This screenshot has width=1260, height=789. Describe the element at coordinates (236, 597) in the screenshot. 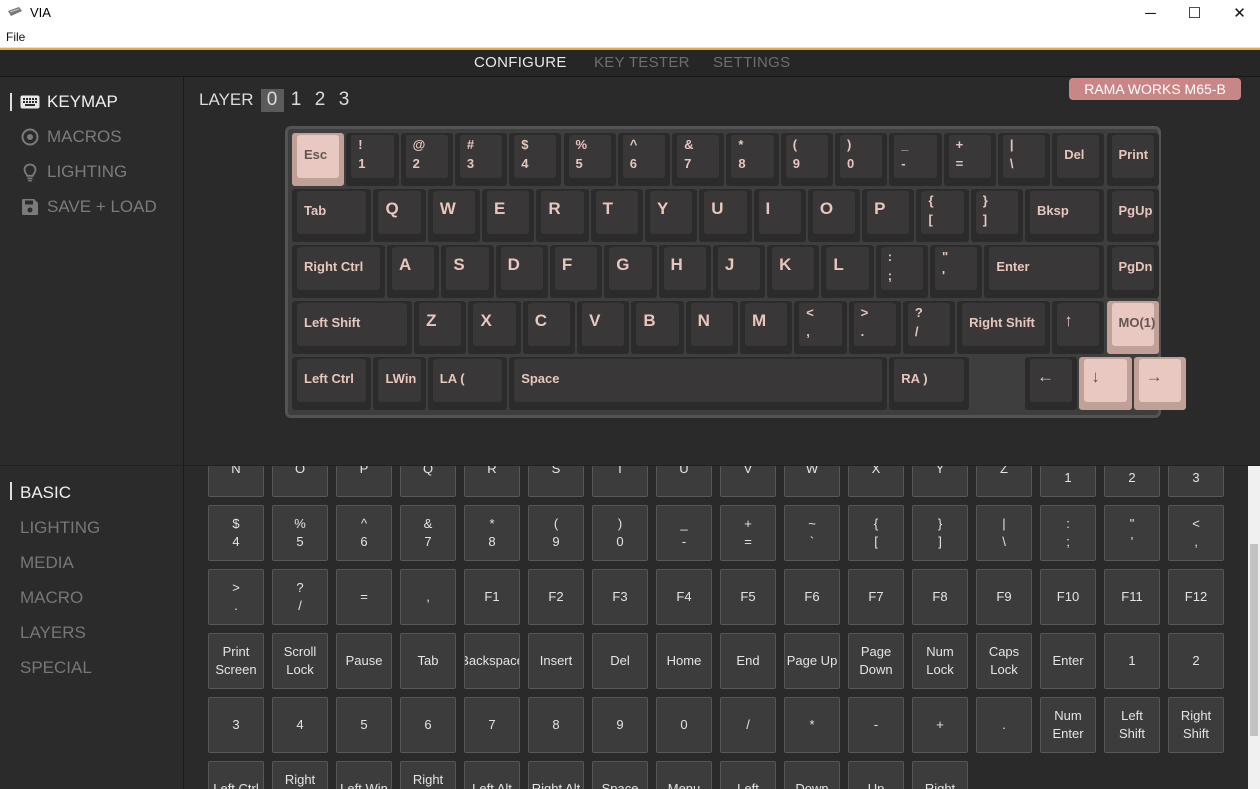

I see `keycode-button: >.` at that location.